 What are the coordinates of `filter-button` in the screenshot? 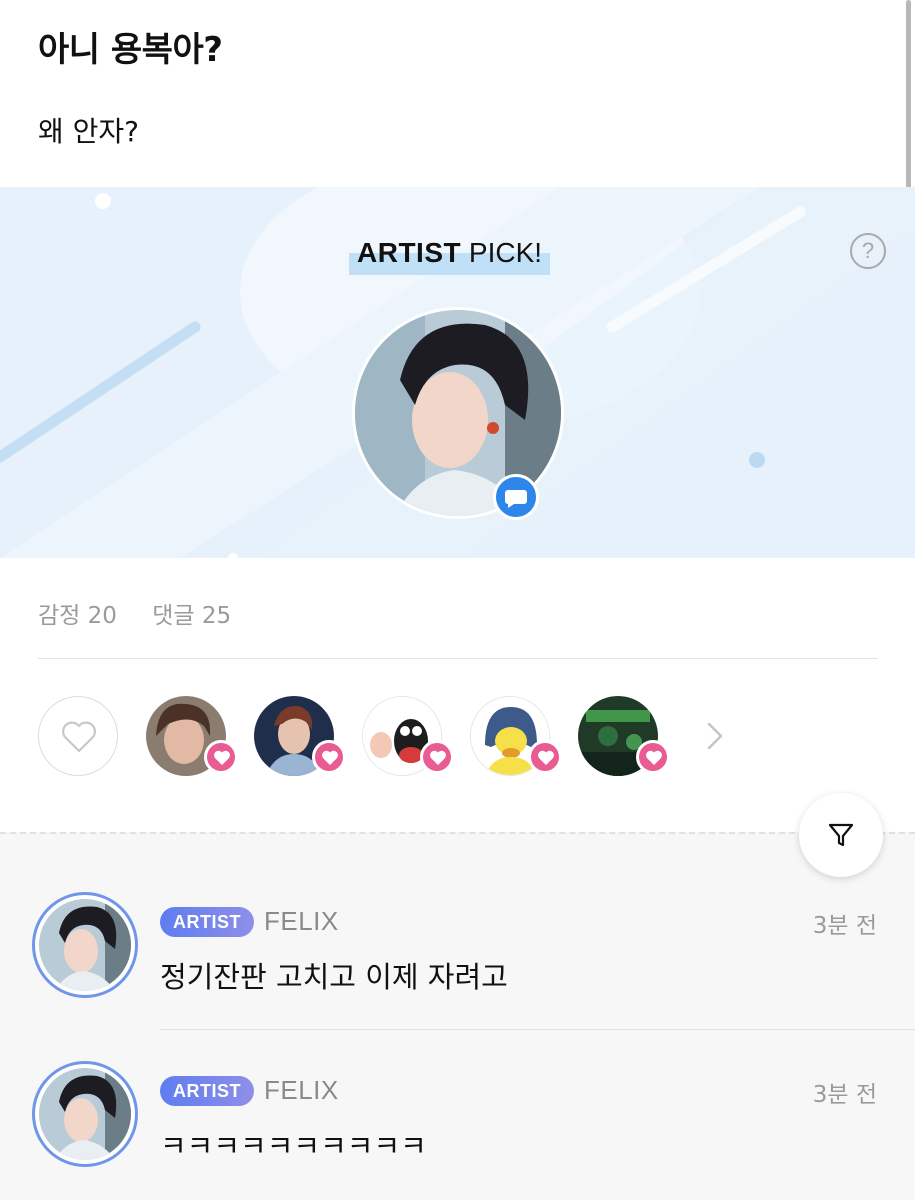 It's located at (841, 835).